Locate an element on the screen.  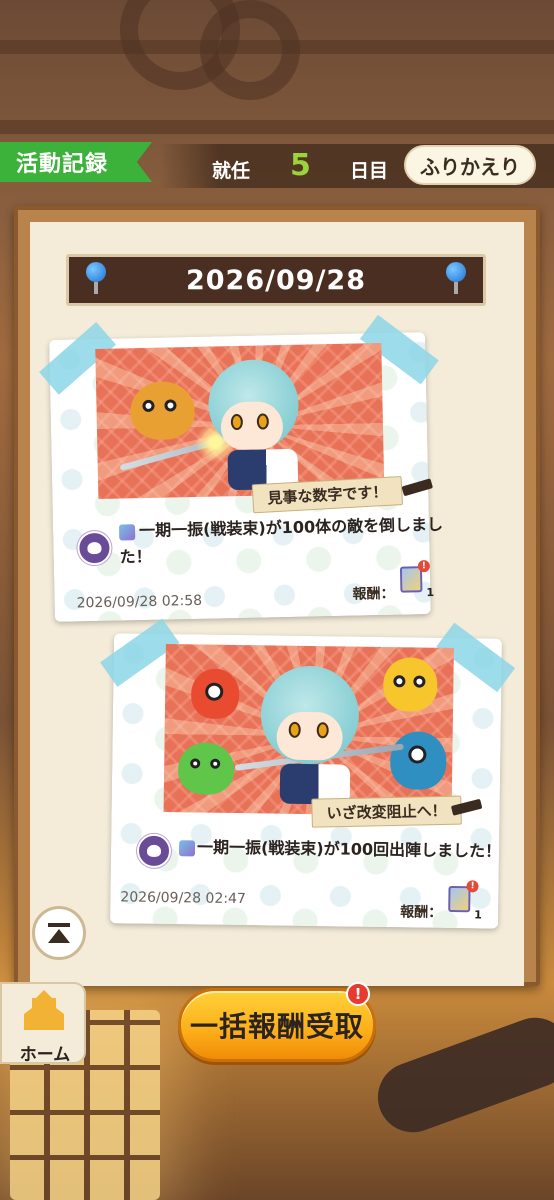
record-message: 一期一振(戦装束)が100体の敵を倒しまし た！ is located at coordinates (281, 541).